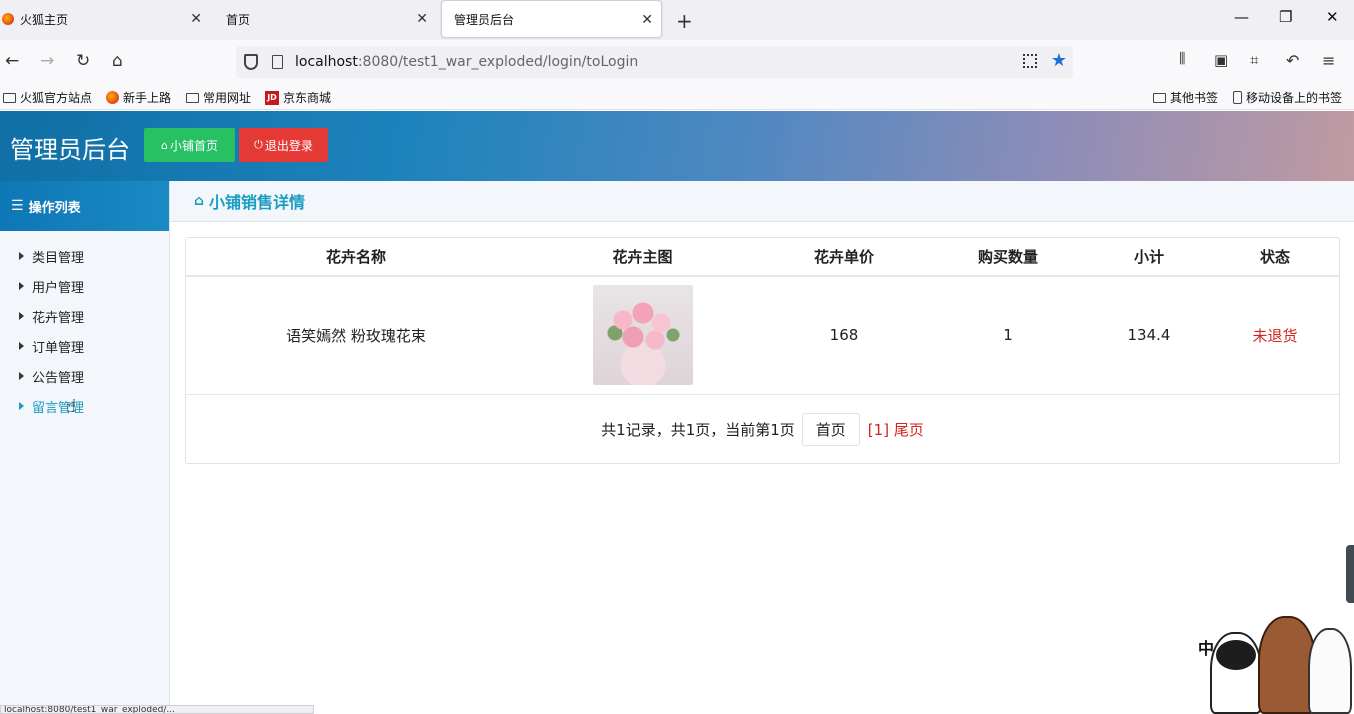 The image size is (1354, 714). Describe the element at coordinates (1241, 17) in the screenshot. I see `minimize-icon: —` at that location.